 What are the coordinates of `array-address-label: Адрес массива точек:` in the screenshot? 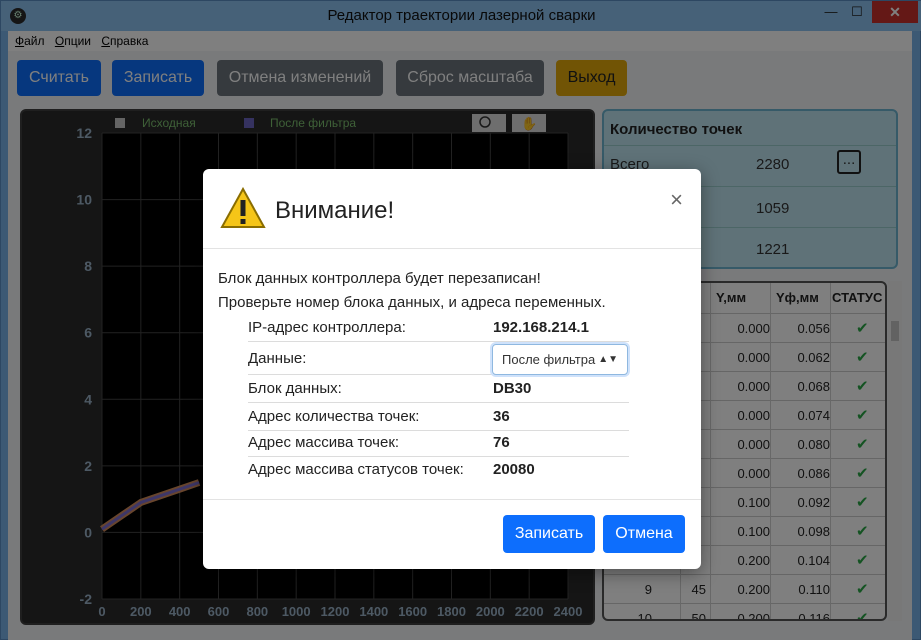 It's located at (324, 442).